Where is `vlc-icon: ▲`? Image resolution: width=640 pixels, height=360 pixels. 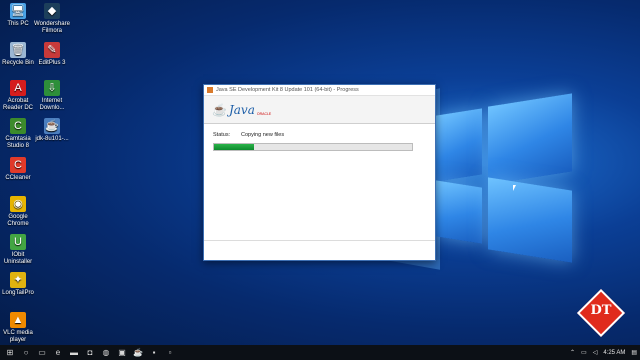 vlc-icon: ▲ is located at coordinates (18, 320).